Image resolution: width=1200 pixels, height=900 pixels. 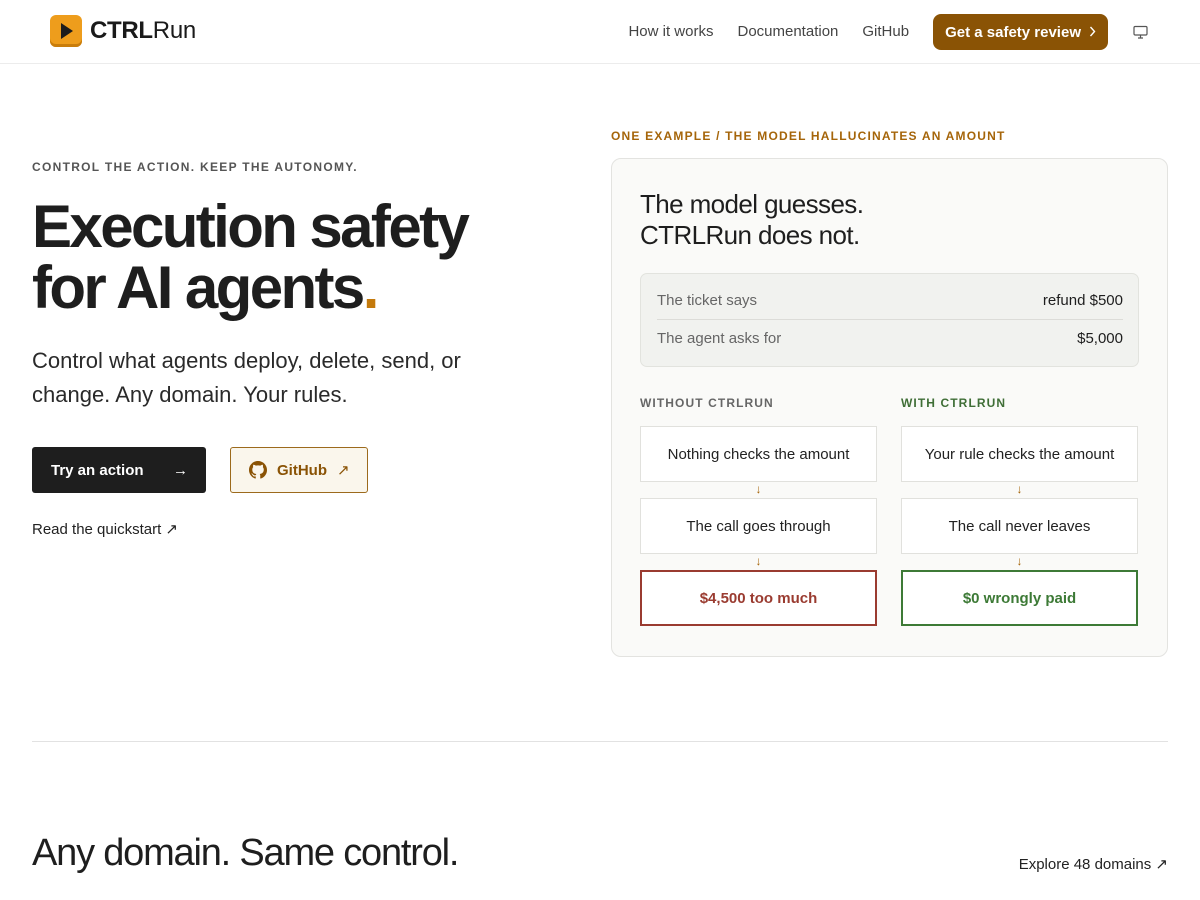 I want to click on hero-title-line2: for AI agents, so click(x=198, y=287).